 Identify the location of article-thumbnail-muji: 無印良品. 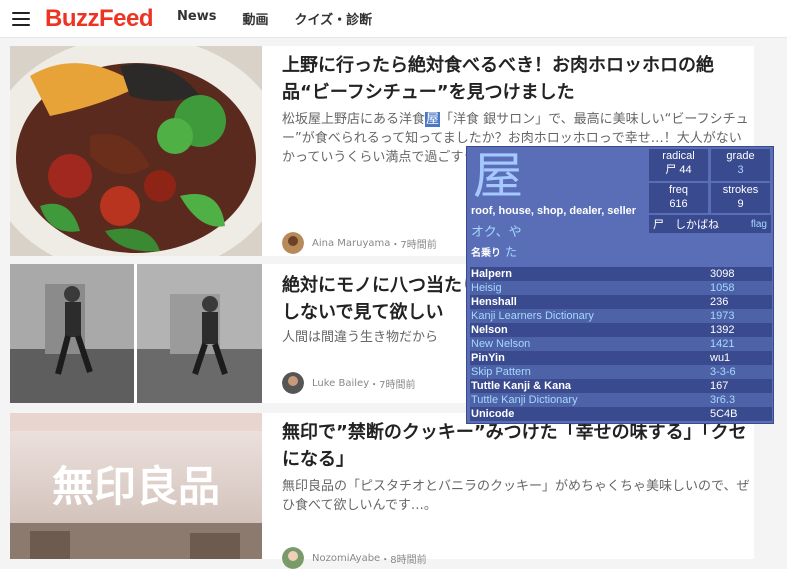
(136, 486).